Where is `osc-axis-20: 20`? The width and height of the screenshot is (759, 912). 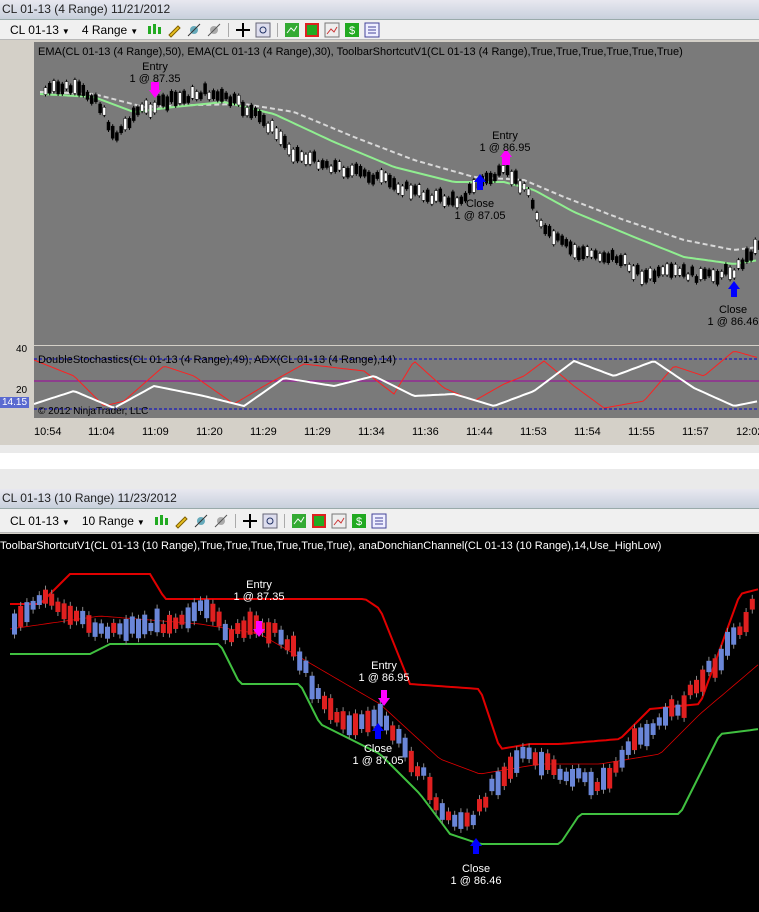
osc-axis-20: 20 is located at coordinates (22, 390).